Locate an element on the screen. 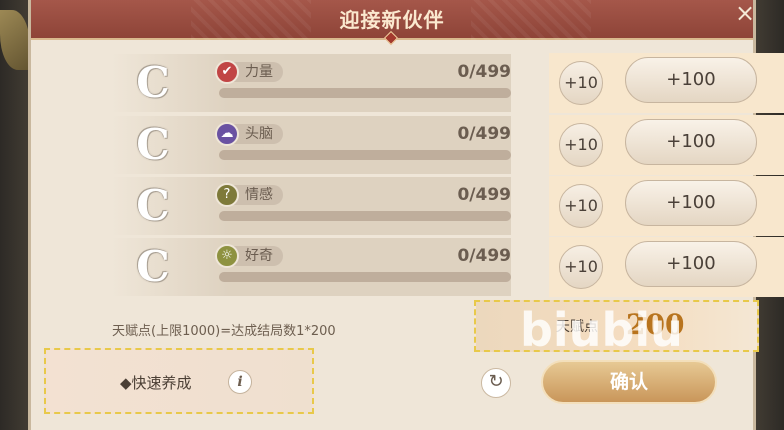  stat-name: 力量 is located at coordinates (259, 72).